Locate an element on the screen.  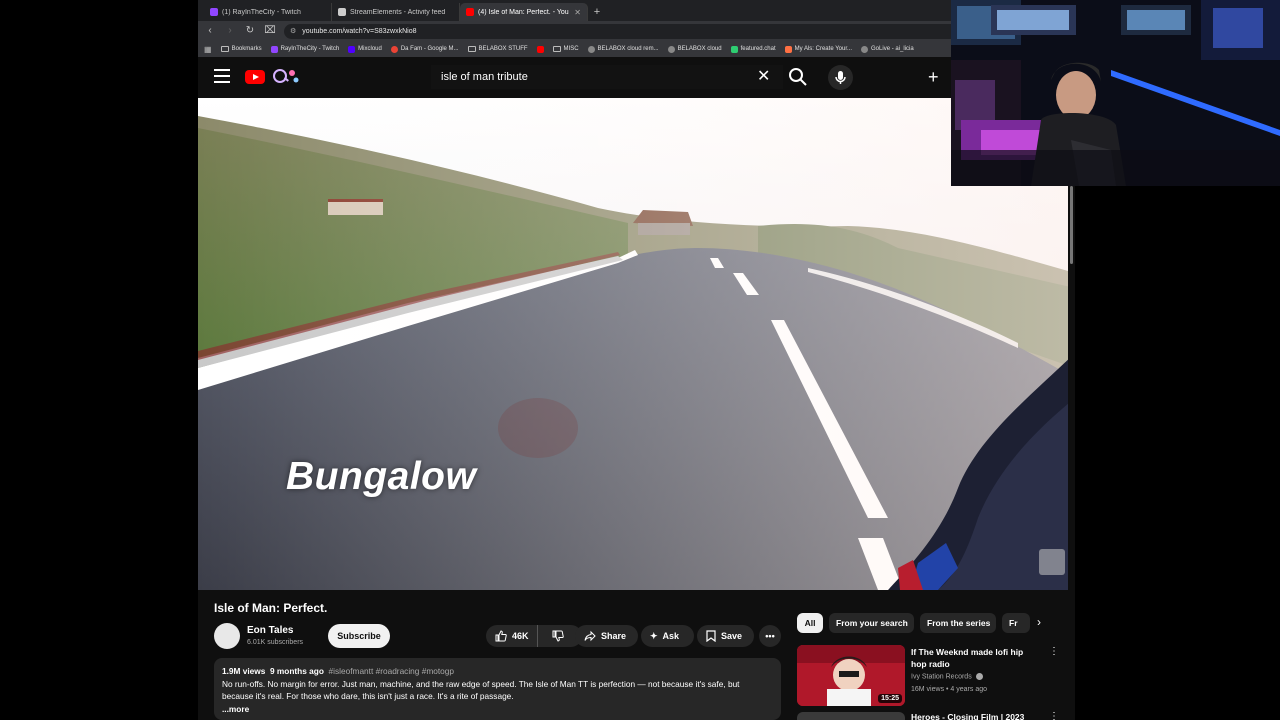
related-video-thumbnail: 15:25 is located at coordinates (851, 675).